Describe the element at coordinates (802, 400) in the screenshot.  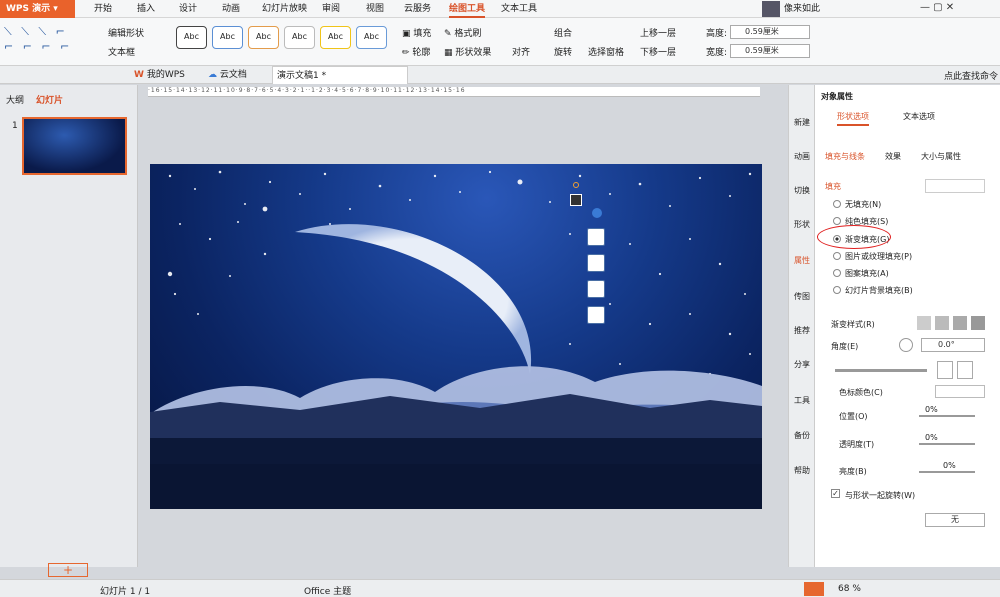
I see `sidebar-item-tools: 工具` at that location.